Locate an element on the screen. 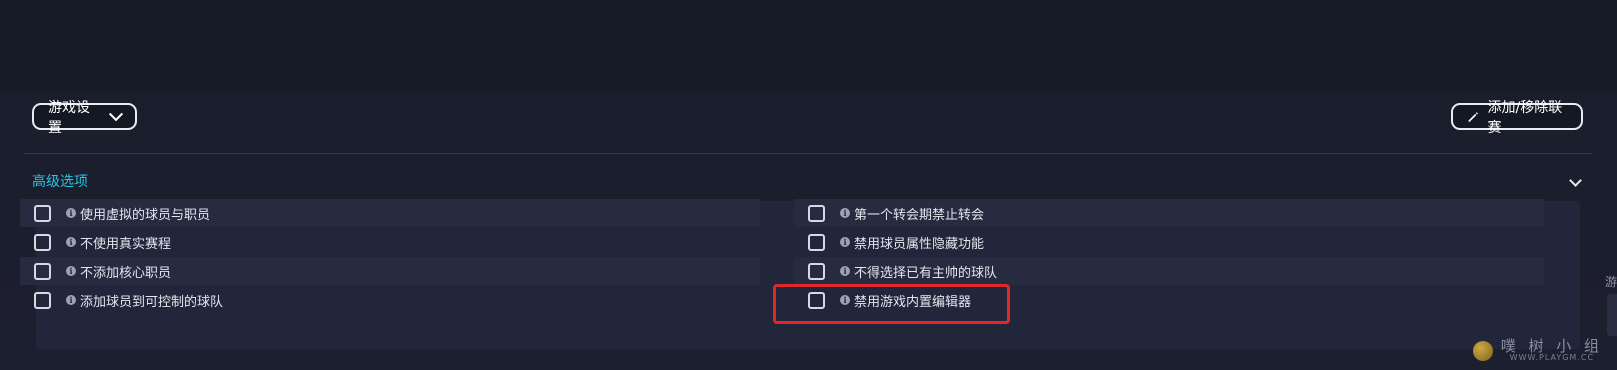  option-row: i 不使用真实赛程 is located at coordinates (390, 242).